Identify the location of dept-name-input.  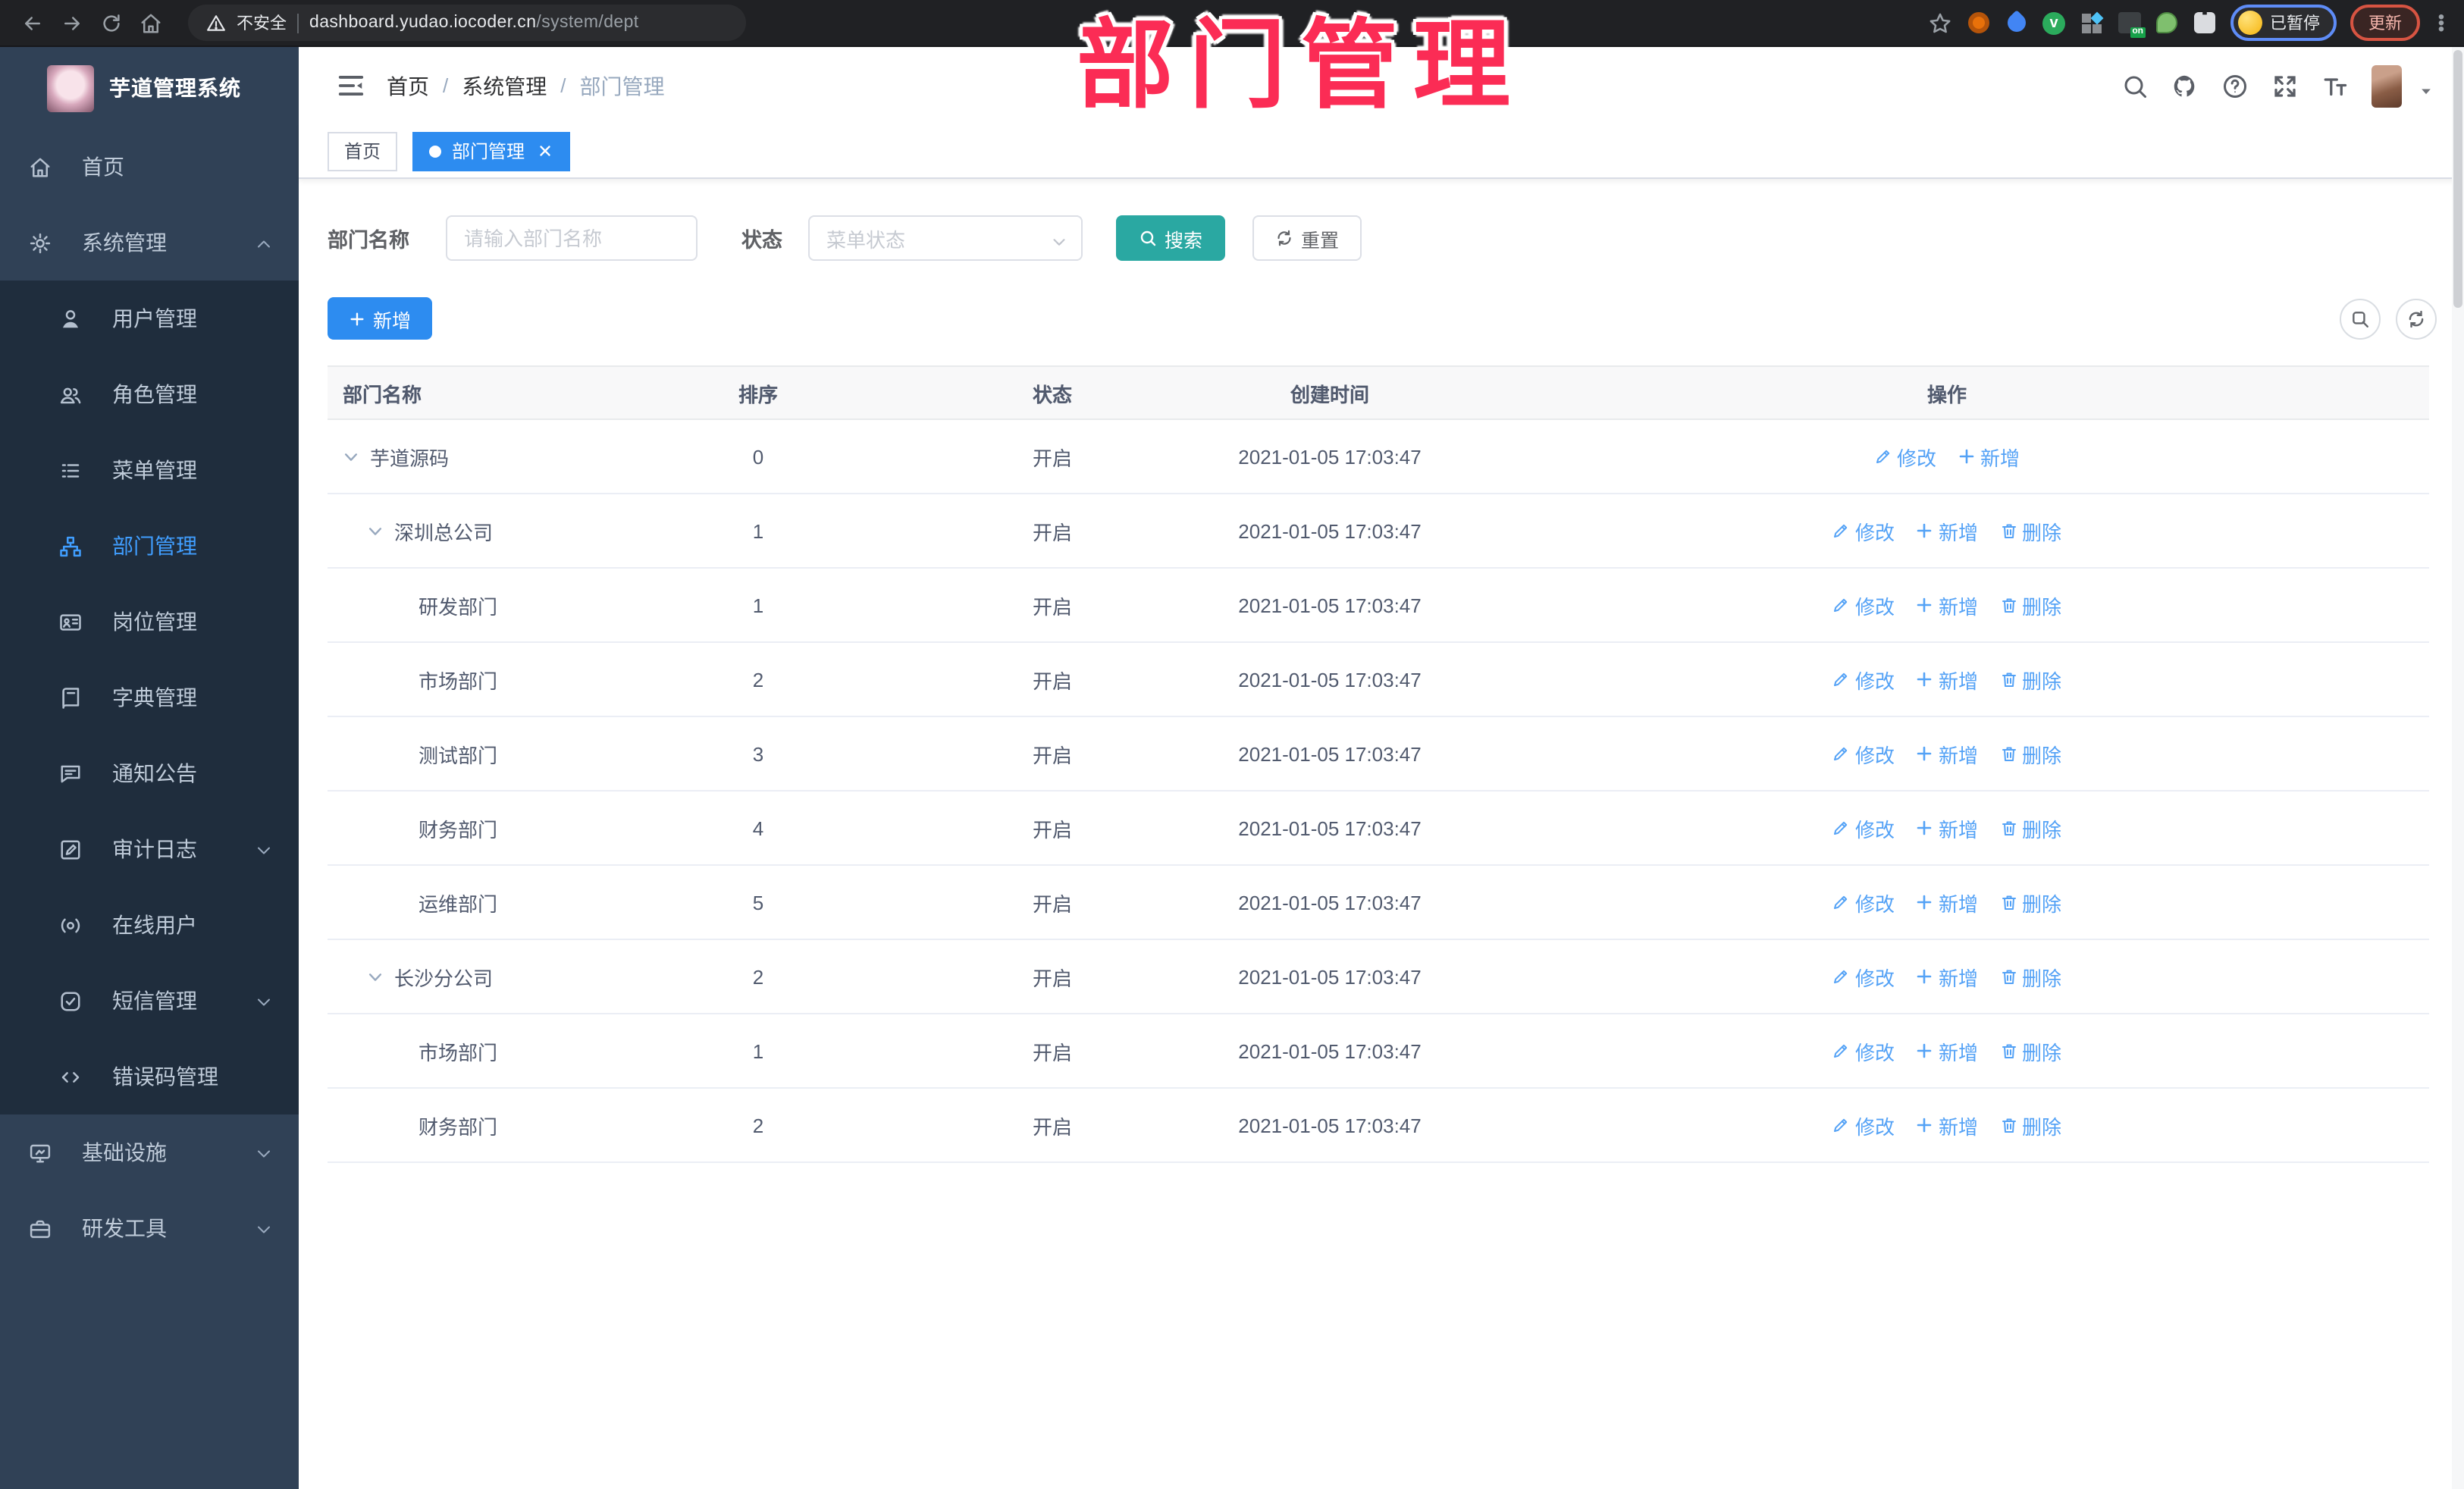
(572, 238).